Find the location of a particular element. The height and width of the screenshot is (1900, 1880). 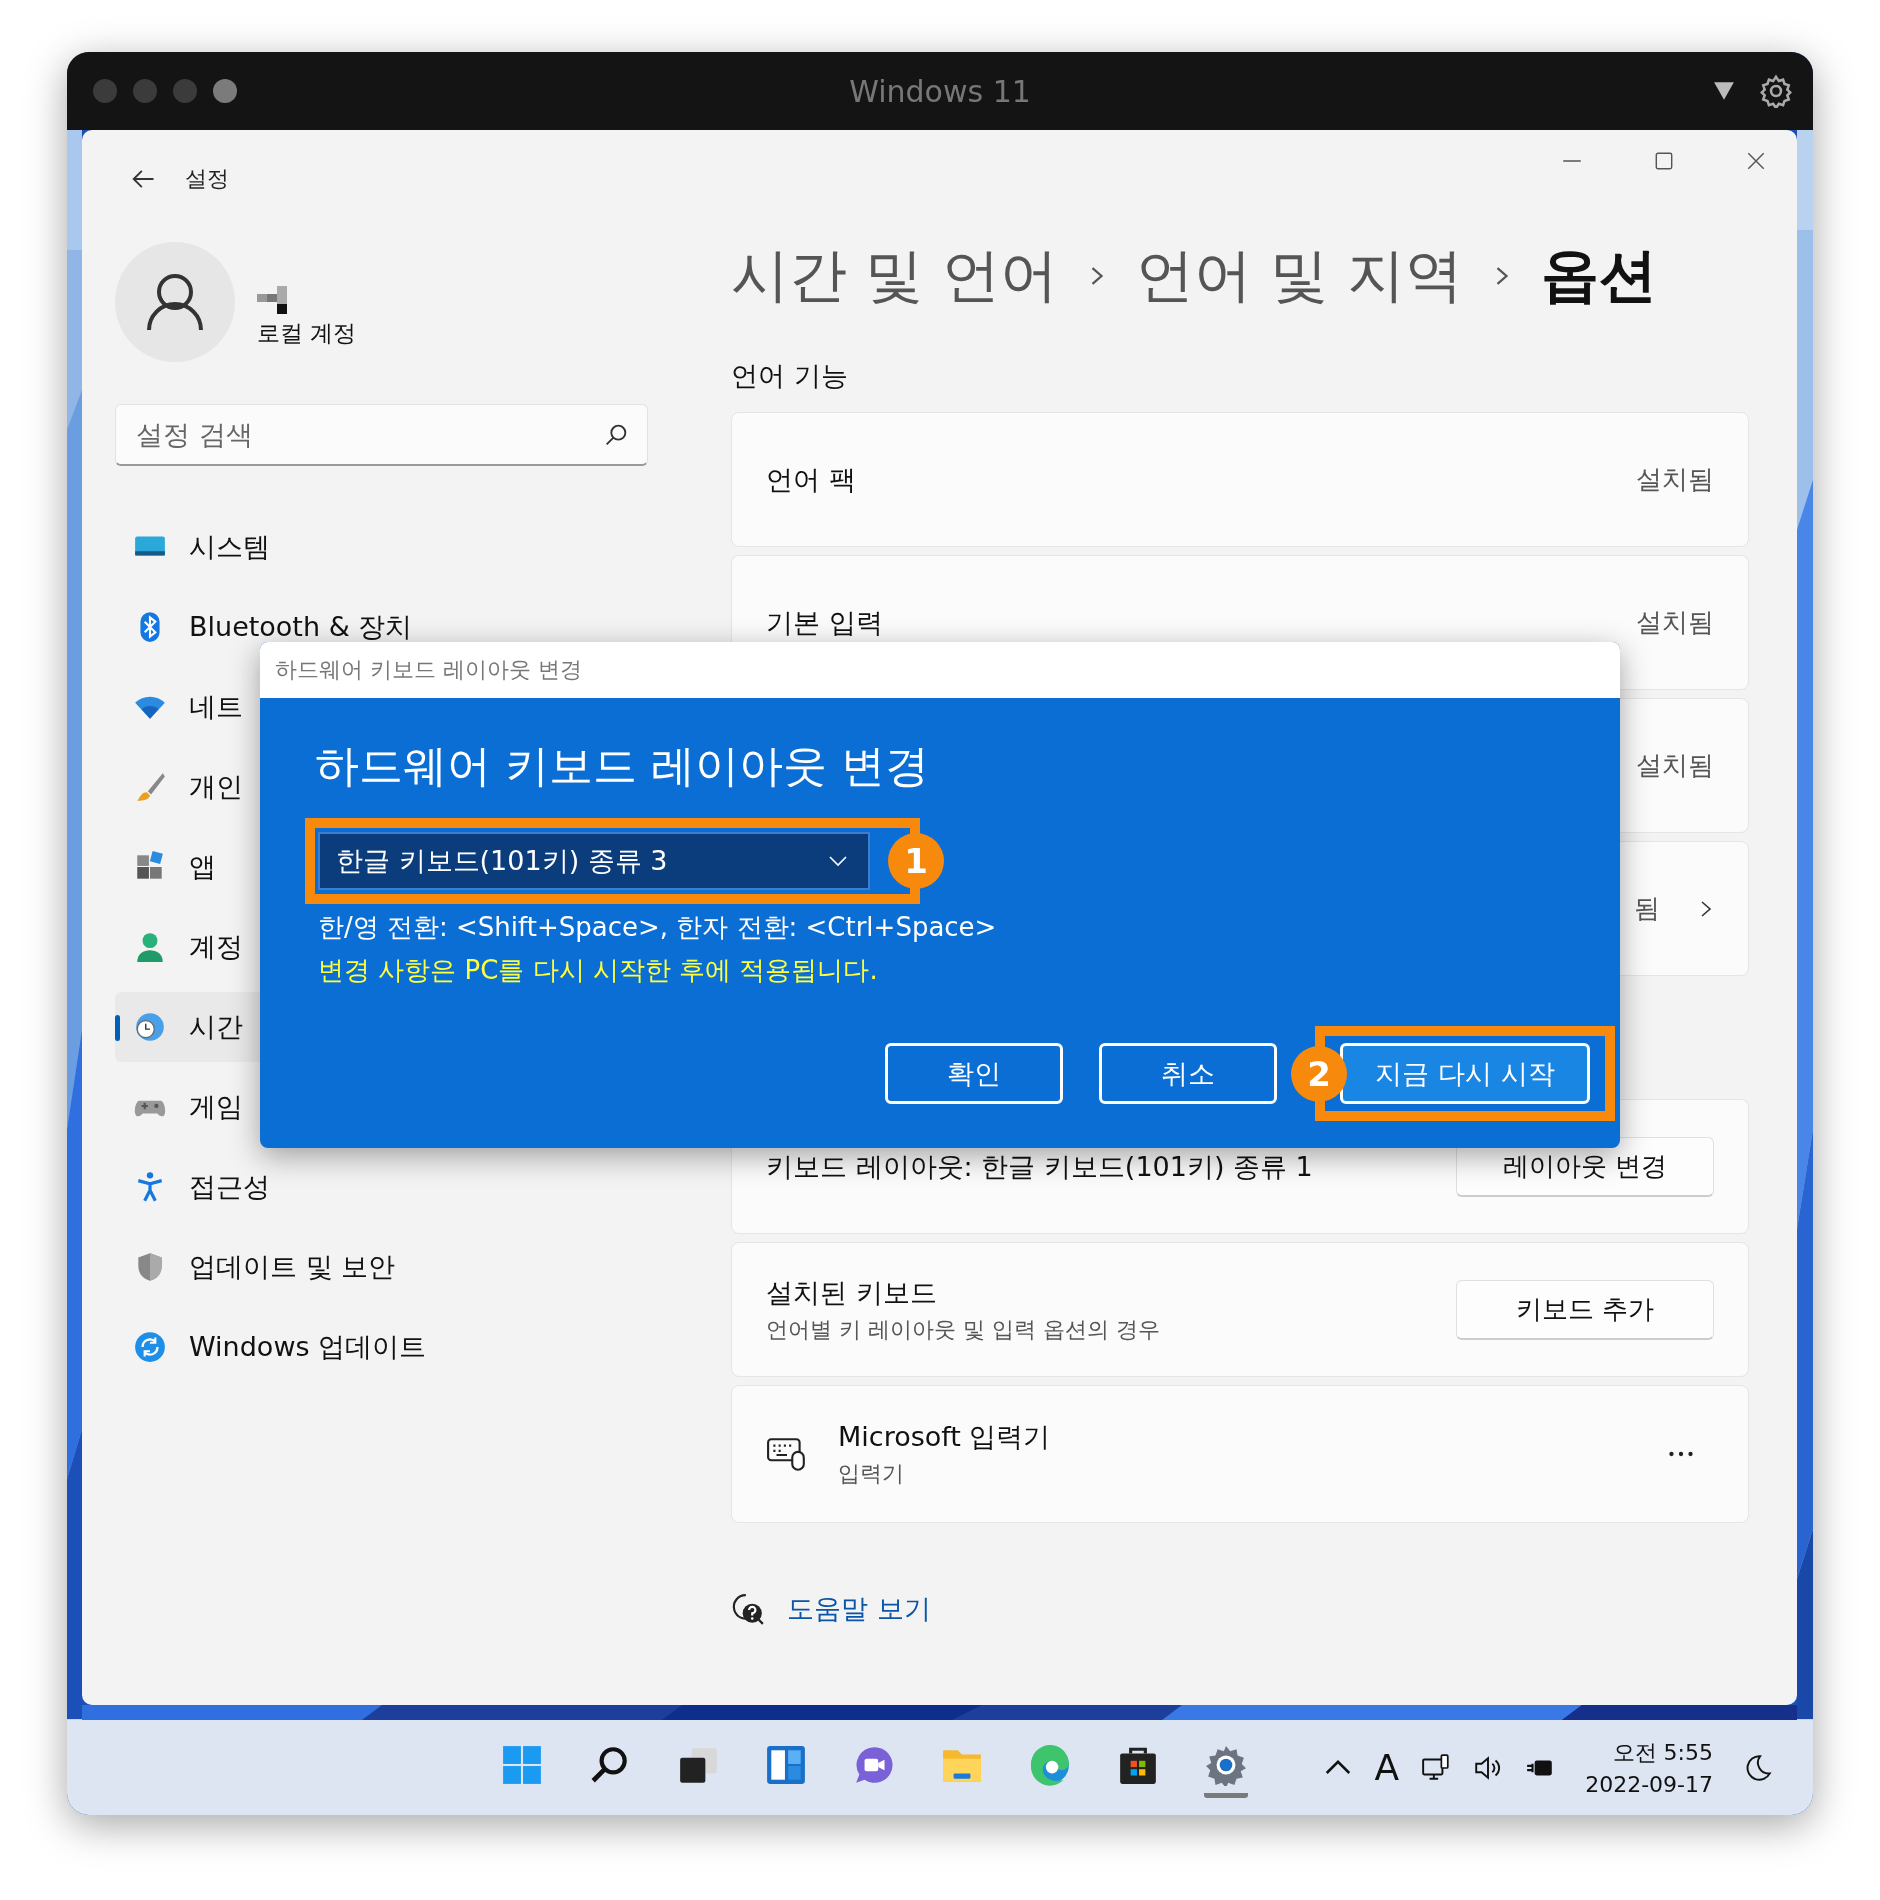

dialog-caption: 하드웨어 키보드 레이아웃 변경 is located at coordinates (428, 670).